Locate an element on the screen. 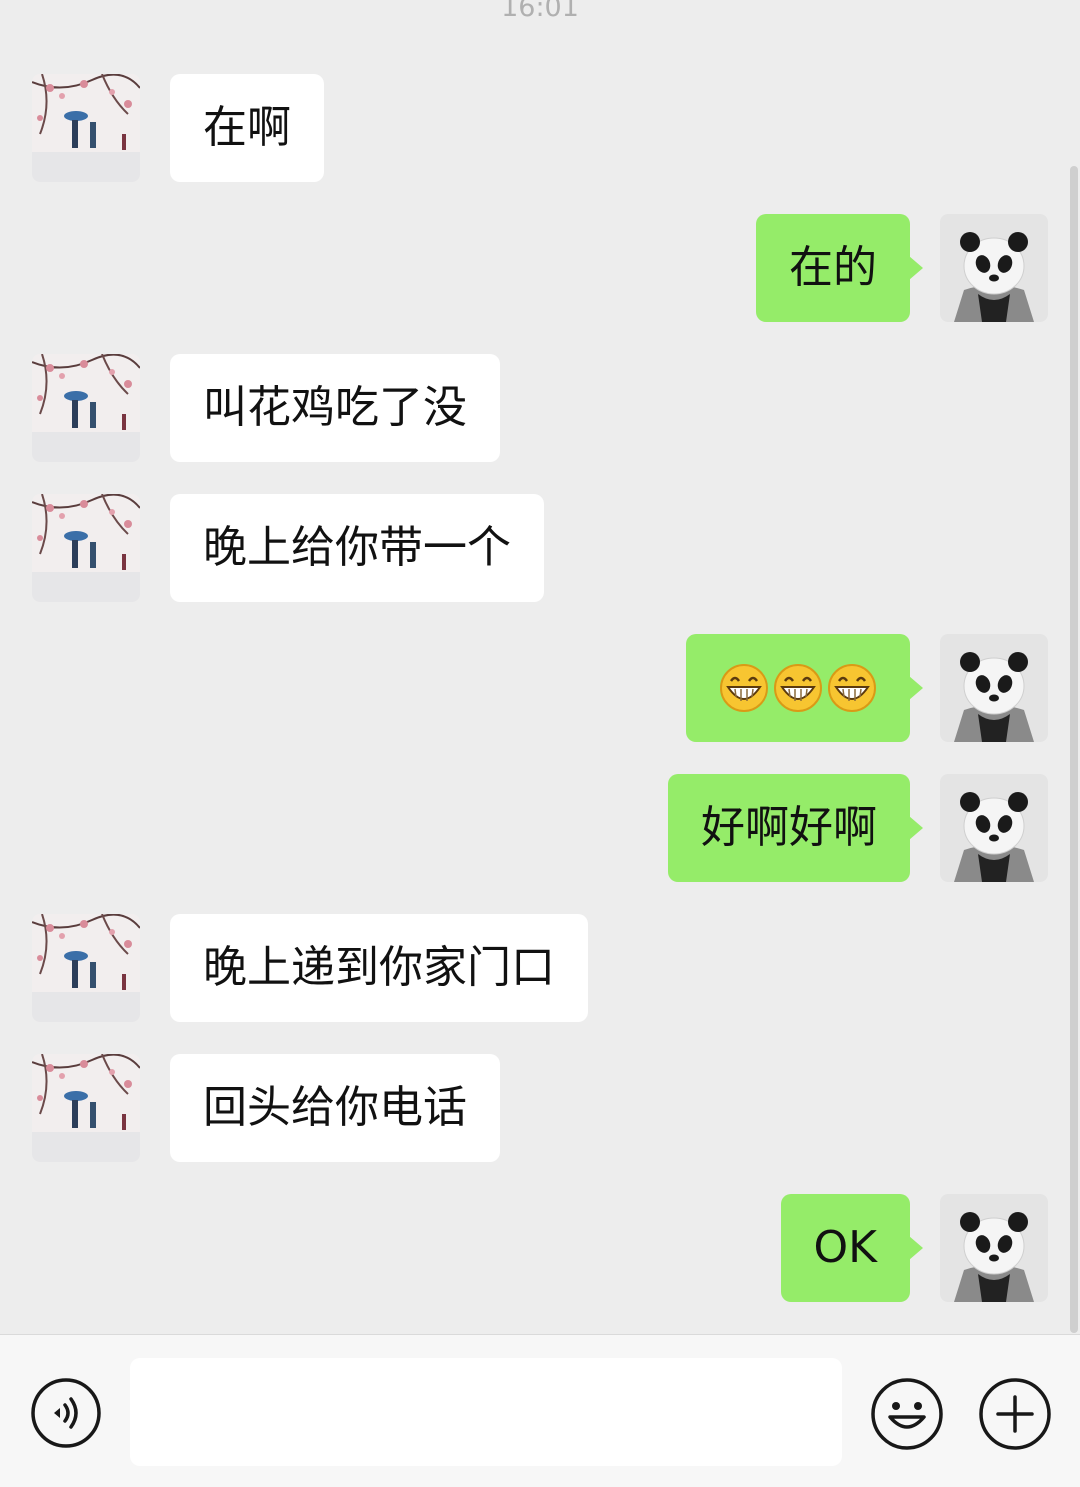 The image size is (1080, 1487). message-bubble: 晚上递到你家门口 is located at coordinates (379, 968).